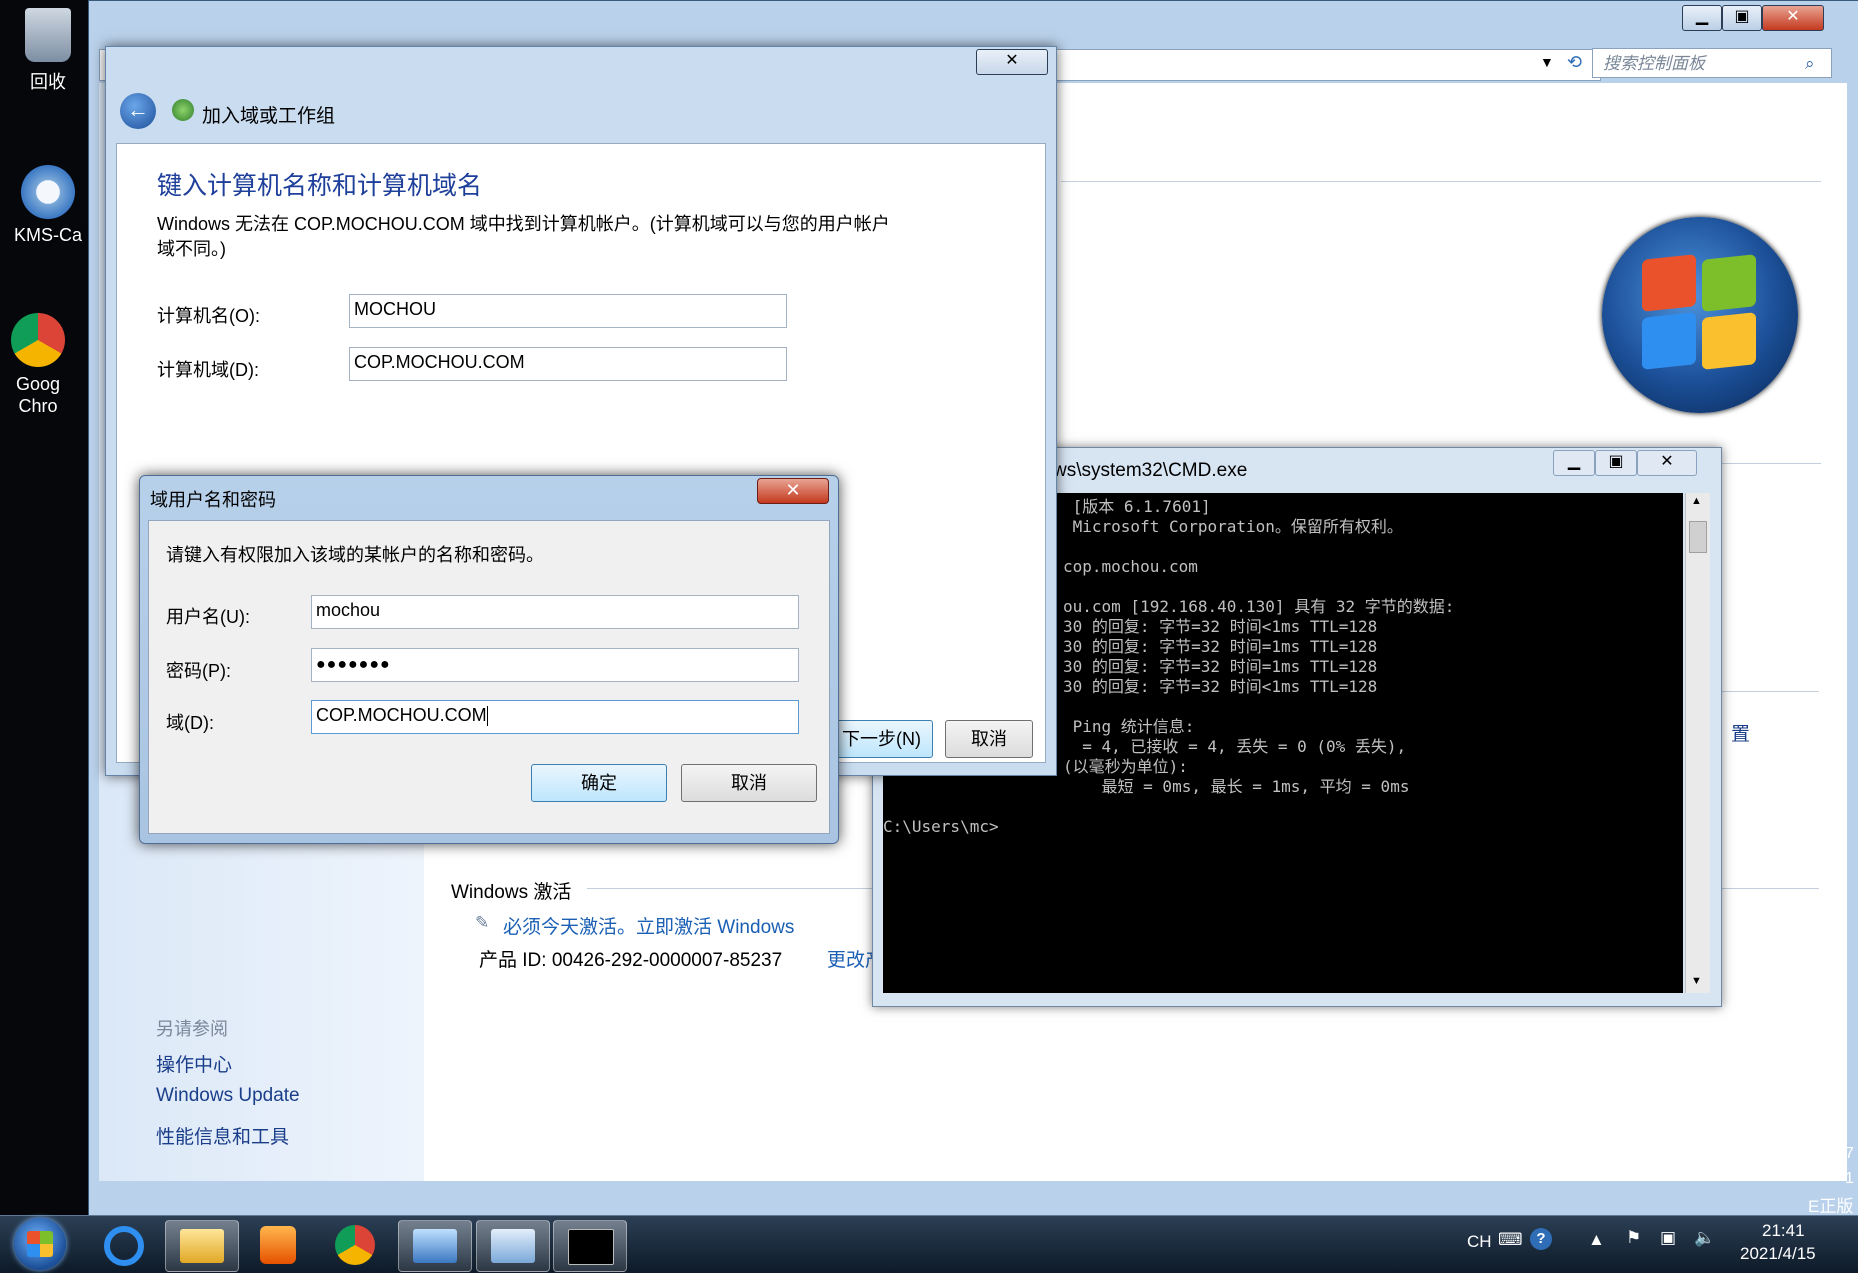 The image size is (1858, 1273). I want to click on wizard-title: 加入域或工作组, so click(269, 116).